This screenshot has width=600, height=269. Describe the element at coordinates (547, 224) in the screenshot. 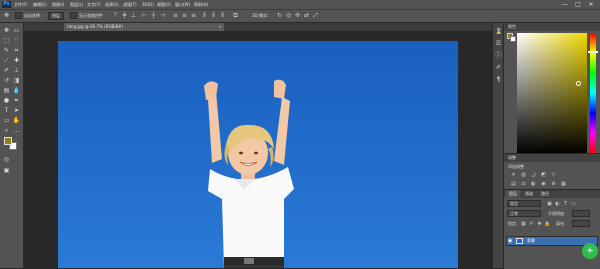

I see `lock-all-icon: 🔒` at that location.